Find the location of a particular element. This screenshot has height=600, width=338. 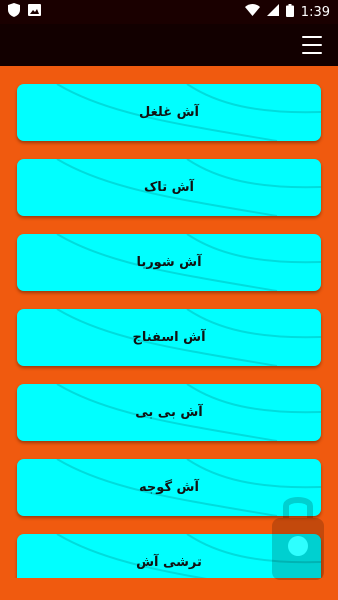

status-bar: 1:39 is located at coordinates (169, 12).